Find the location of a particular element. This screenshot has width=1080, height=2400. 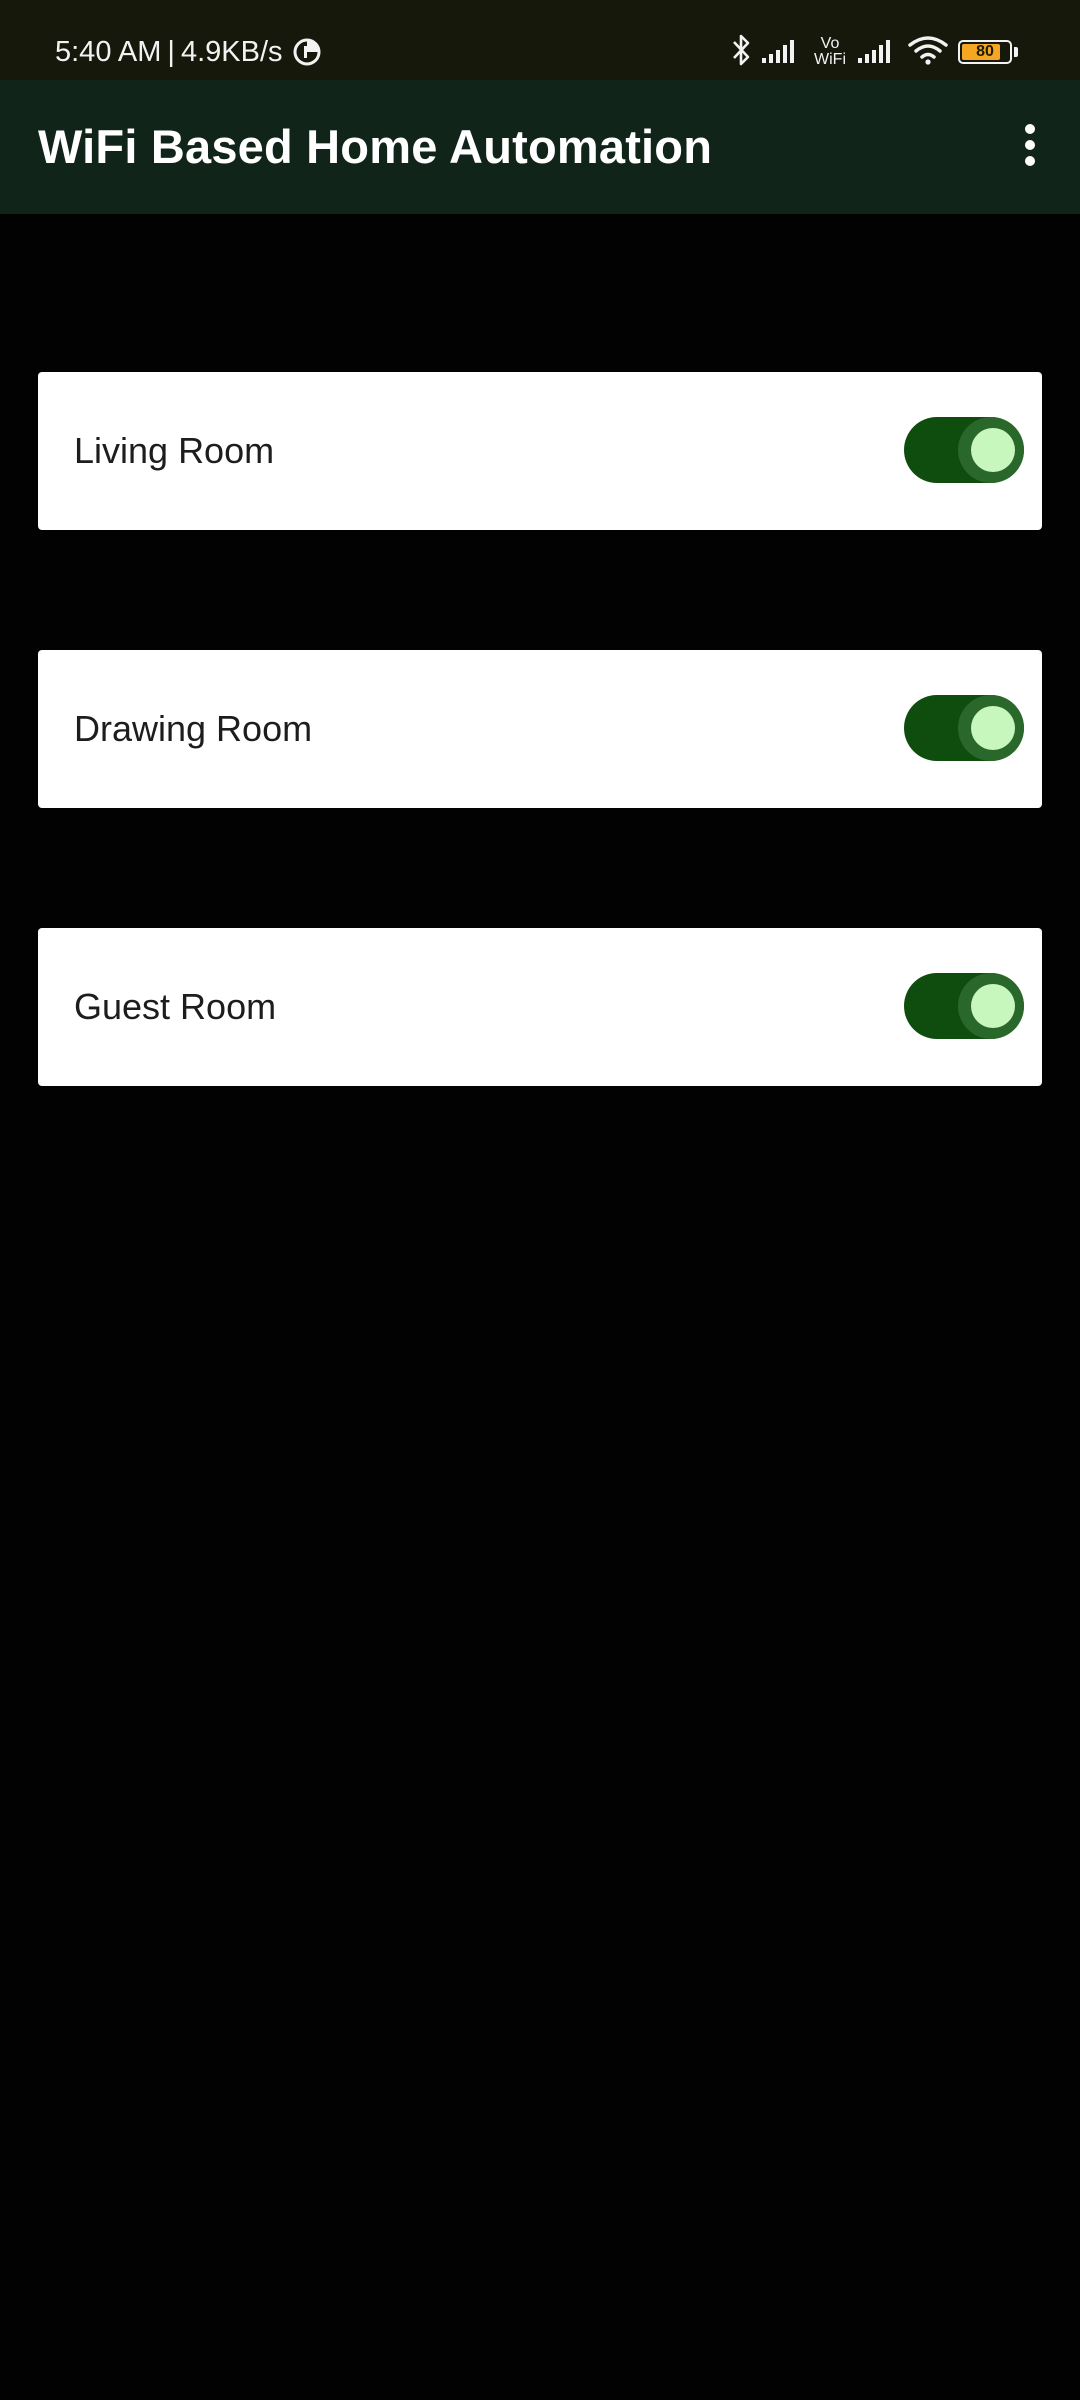

more-vert-icon is located at coordinates (1030, 147).